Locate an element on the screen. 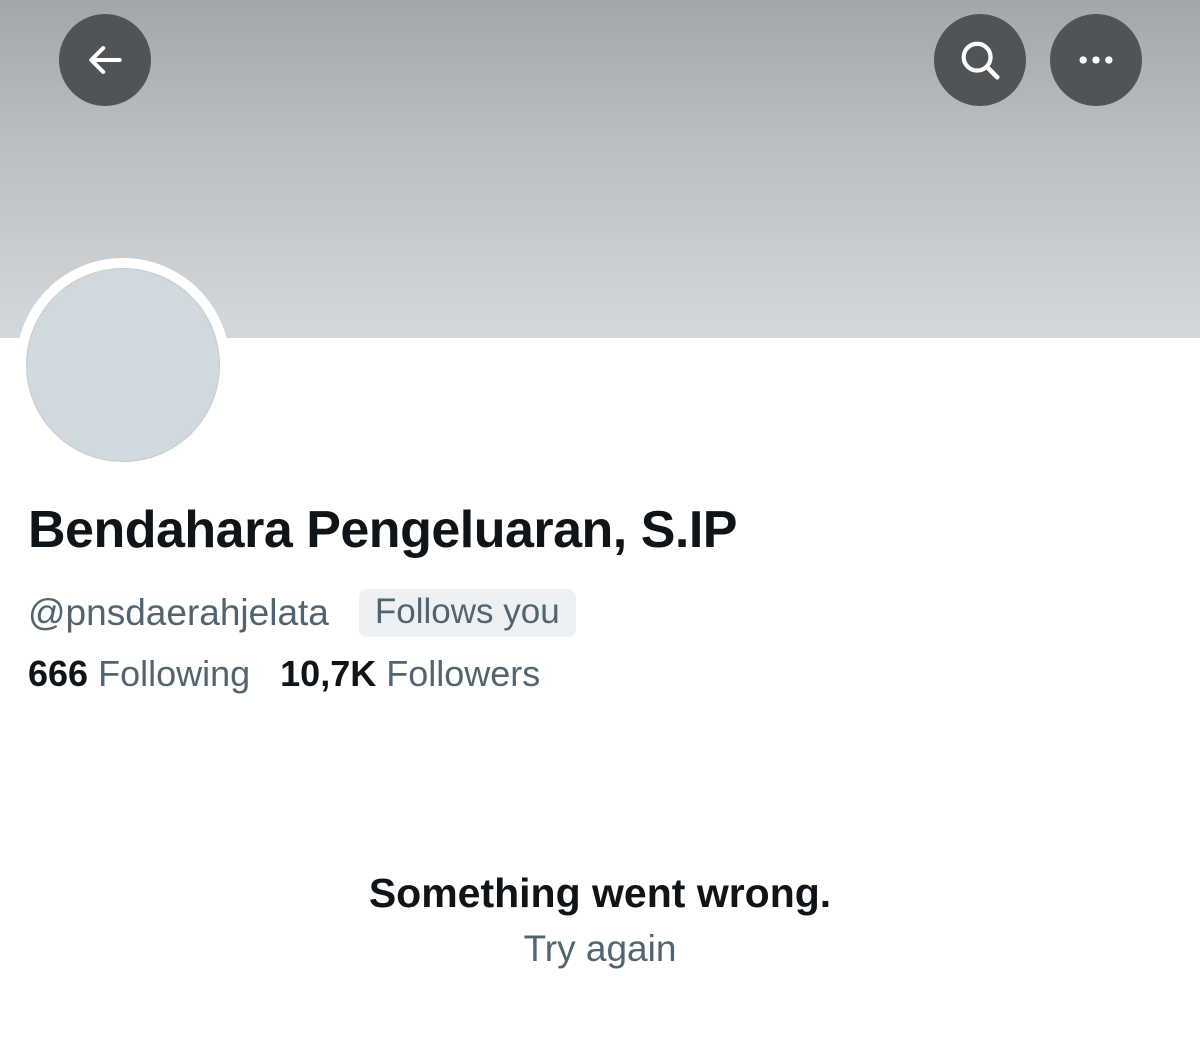 The height and width of the screenshot is (1063, 1200). back-button is located at coordinates (105, 60).